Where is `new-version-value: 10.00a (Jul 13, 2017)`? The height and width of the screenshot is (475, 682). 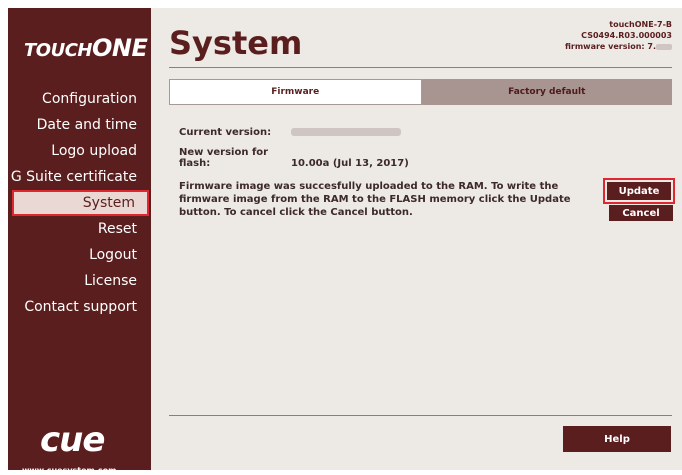 new-version-value: 10.00a (Jul 13, 2017) is located at coordinates (350, 163).